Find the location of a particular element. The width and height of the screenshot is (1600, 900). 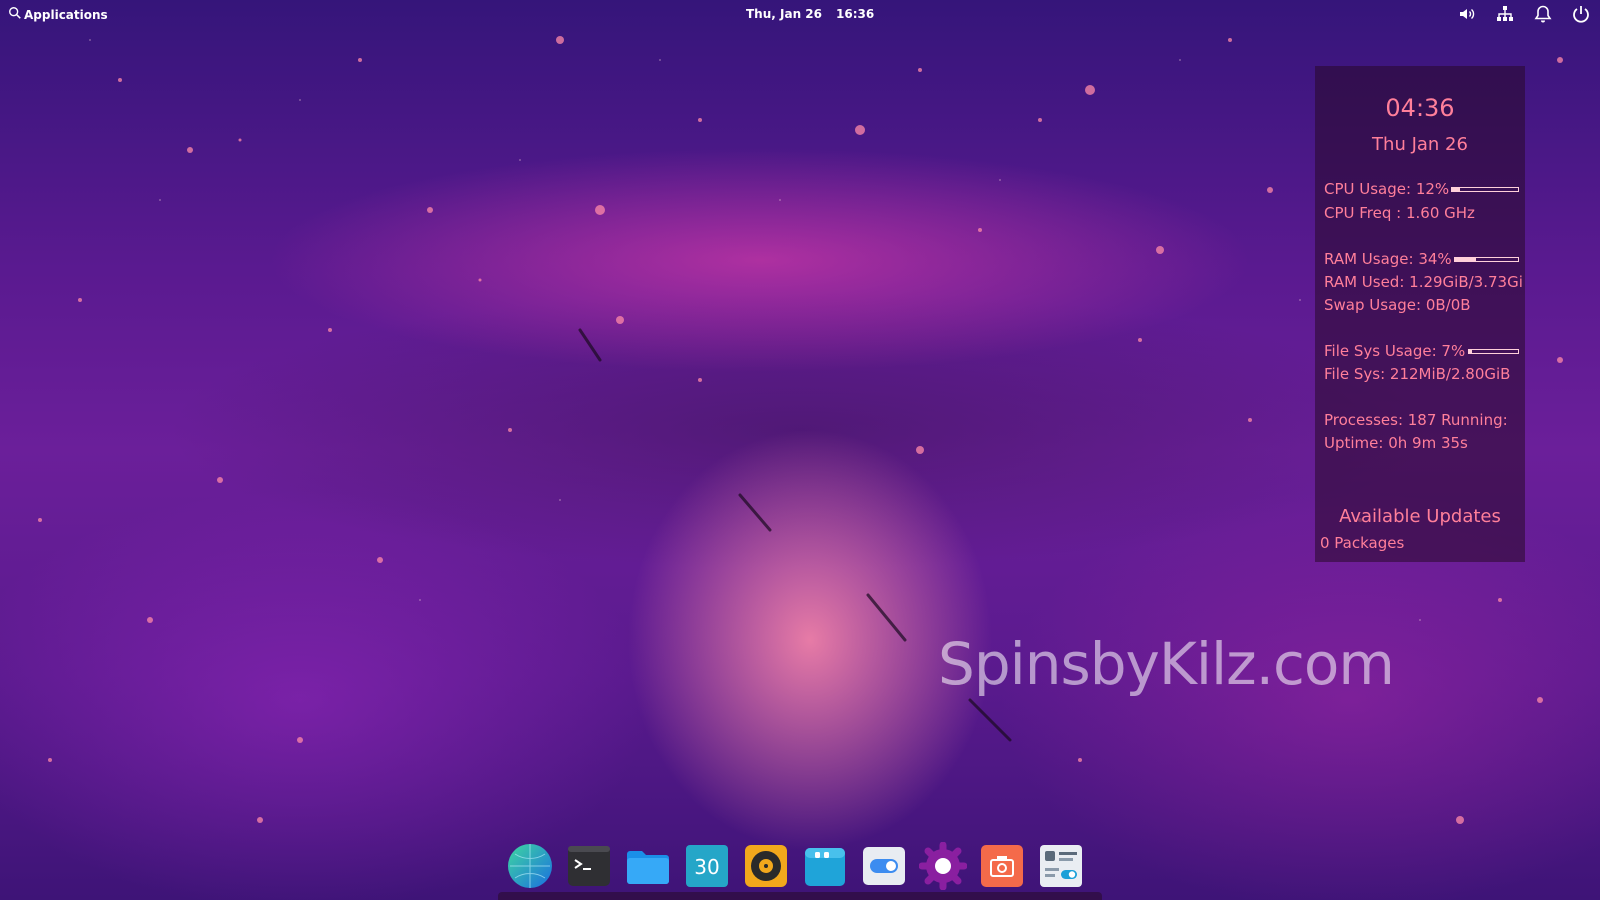

calendar-icon: 30 is located at coordinates (707, 866).